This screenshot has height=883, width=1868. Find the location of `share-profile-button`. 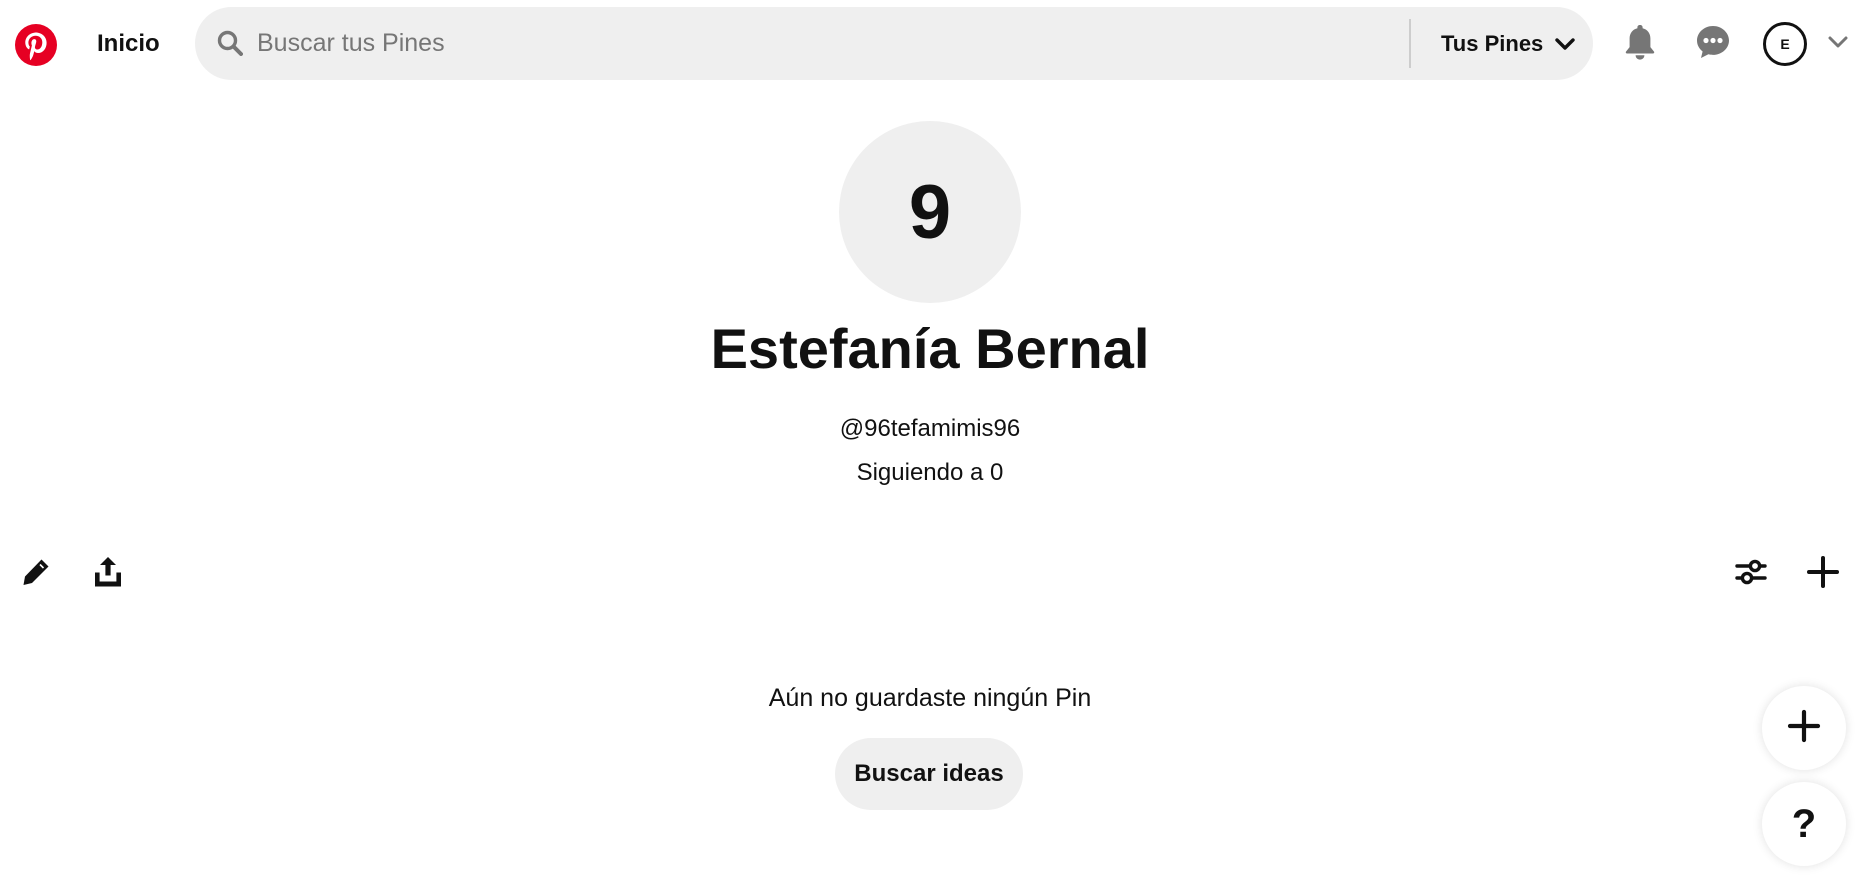

share-profile-button is located at coordinates (108, 574).